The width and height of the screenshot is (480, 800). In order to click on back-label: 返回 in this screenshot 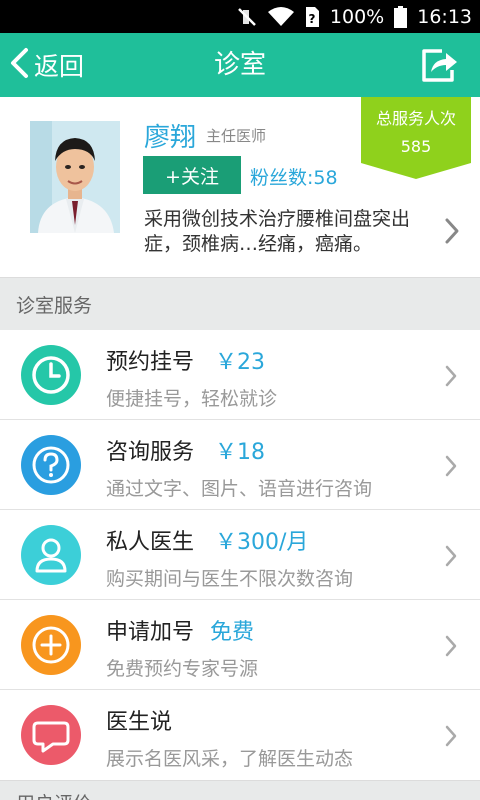, I will do `click(59, 66)`.